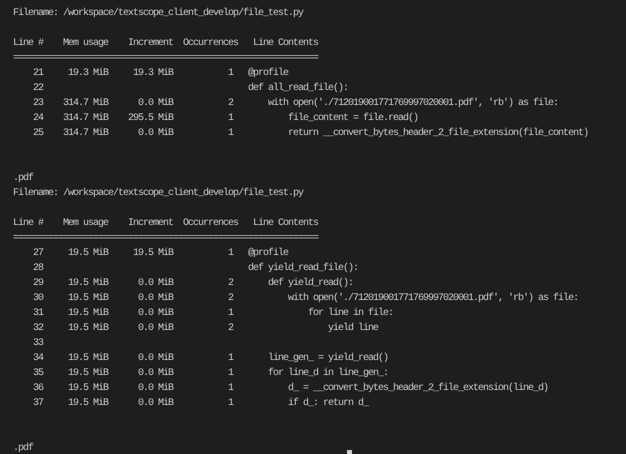  Describe the element at coordinates (327, 373) in the screenshot. I see `code-line: for line_d in line_gen_:` at that location.